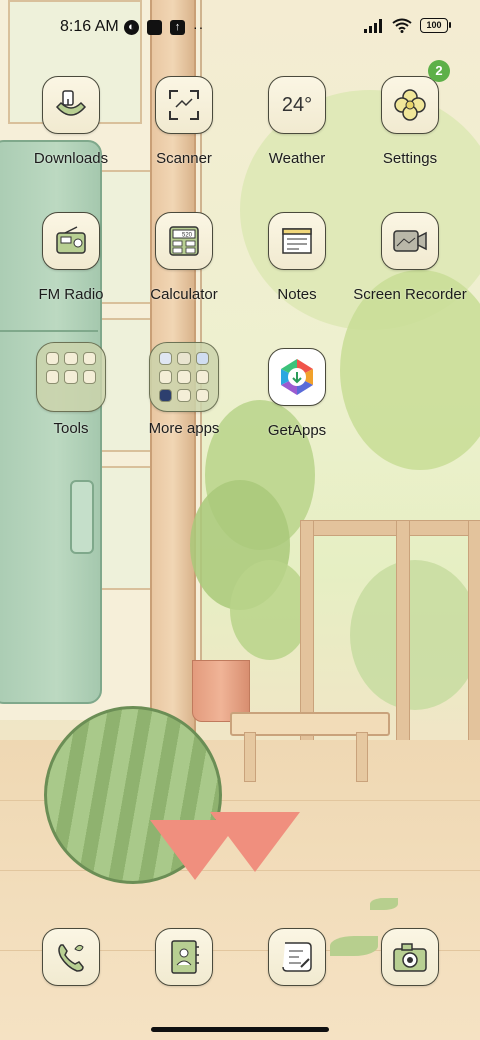 Image resolution: width=480 pixels, height=1040 pixels. Describe the element at coordinates (297, 430) in the screenshot. I see `app-label: GetApps` at that location.